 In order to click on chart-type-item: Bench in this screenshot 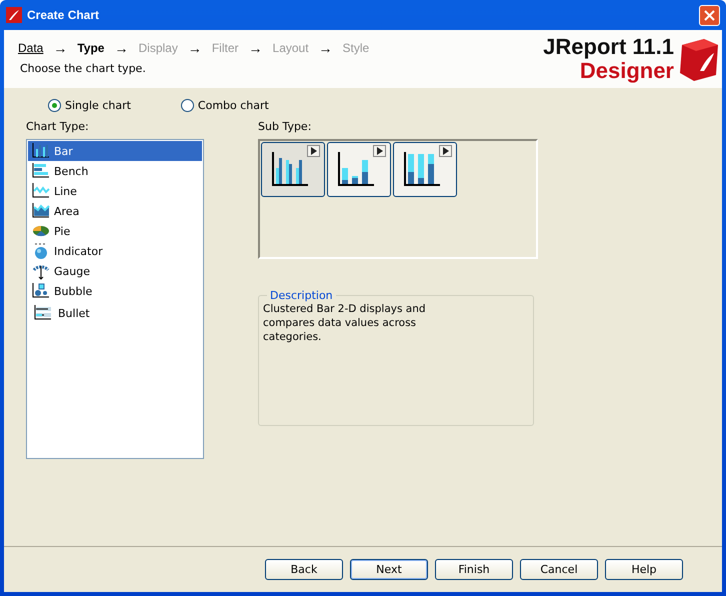, I will do `click(115, 171)`.